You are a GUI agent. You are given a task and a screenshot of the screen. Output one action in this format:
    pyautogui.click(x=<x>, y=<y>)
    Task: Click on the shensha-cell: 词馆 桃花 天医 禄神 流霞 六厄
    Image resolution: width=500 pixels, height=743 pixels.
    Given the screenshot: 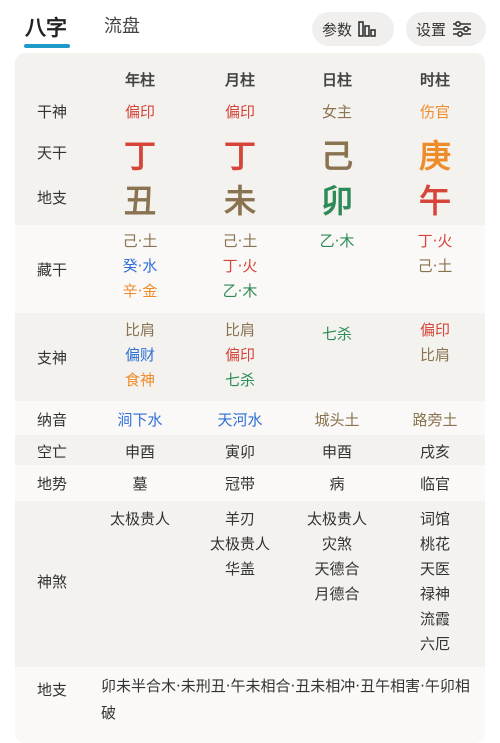 What is the action you would take?
    pyautogui.click(x=435, y=582)
    